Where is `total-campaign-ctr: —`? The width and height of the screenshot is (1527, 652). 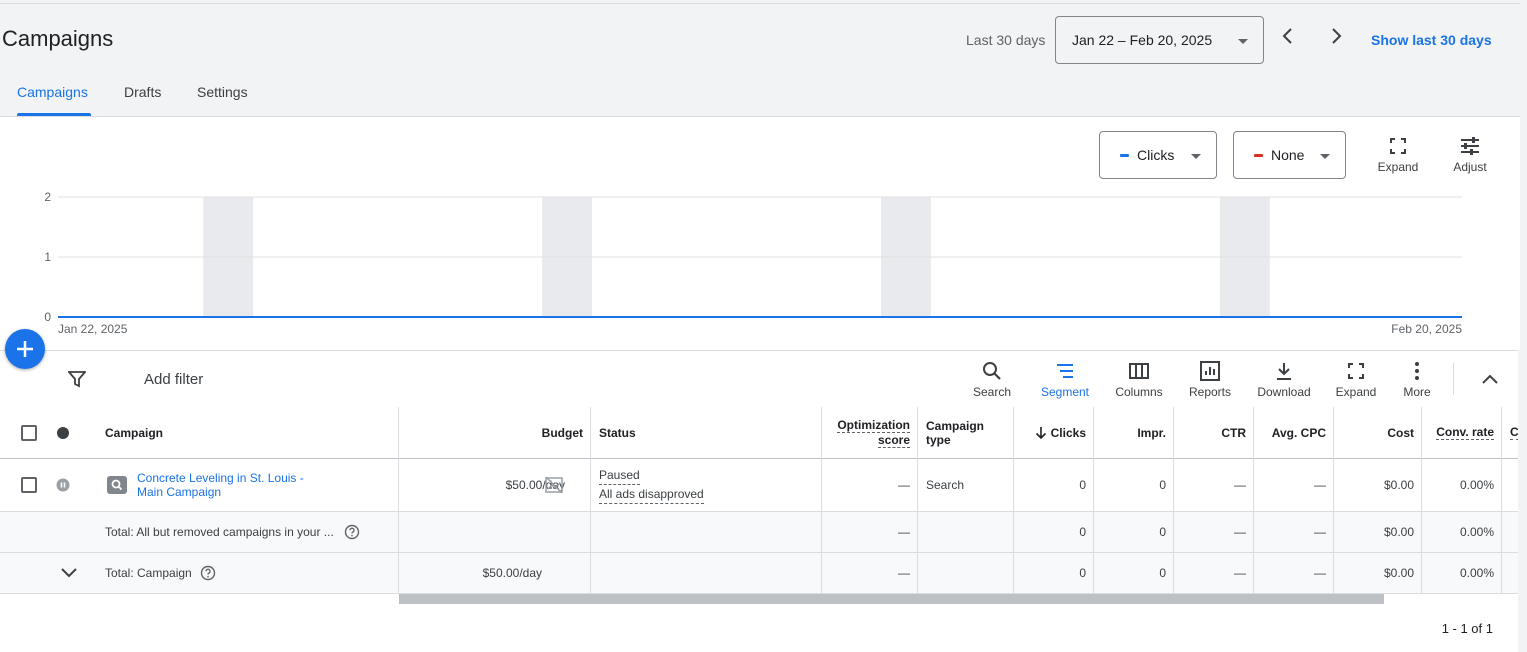 total-campaign-ctr: — is located at coordinates (1240, 573).